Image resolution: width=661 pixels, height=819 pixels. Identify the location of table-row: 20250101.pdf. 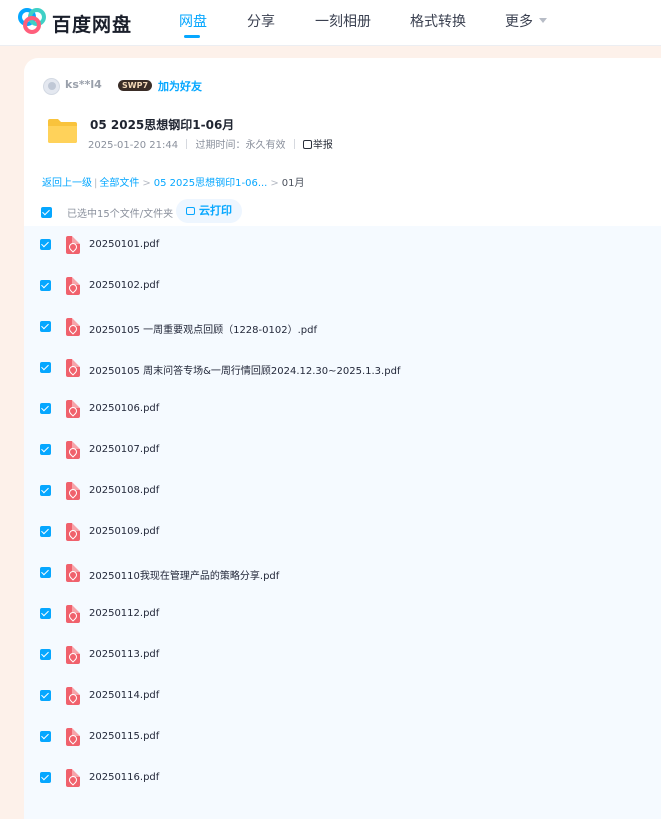
(342, 246).